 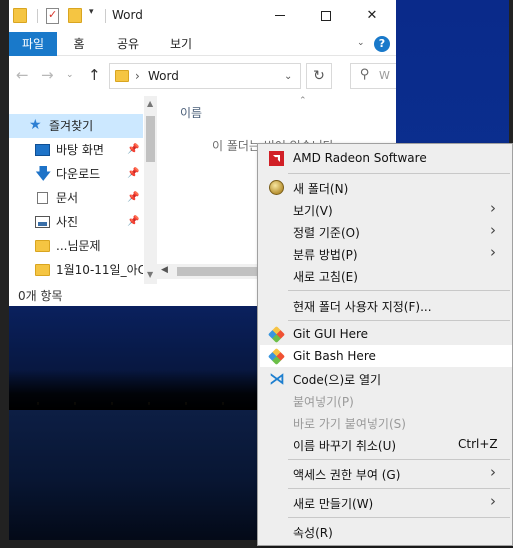 I want to click on menu-item-label: 새로 만들기(W), so click(x=333, y=504).